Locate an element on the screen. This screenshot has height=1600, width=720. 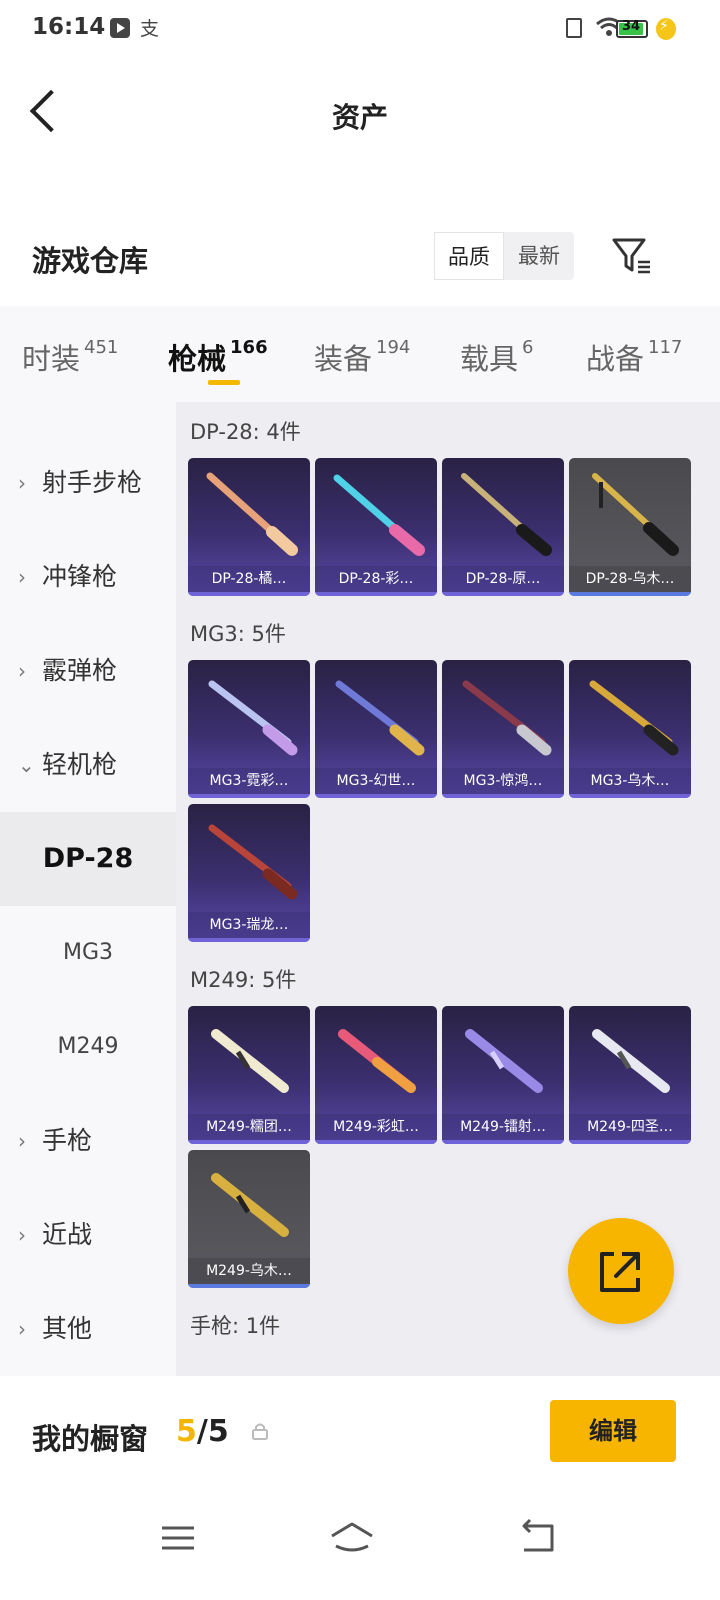
tab-label: 装备 is located at coordinates (343, 359).